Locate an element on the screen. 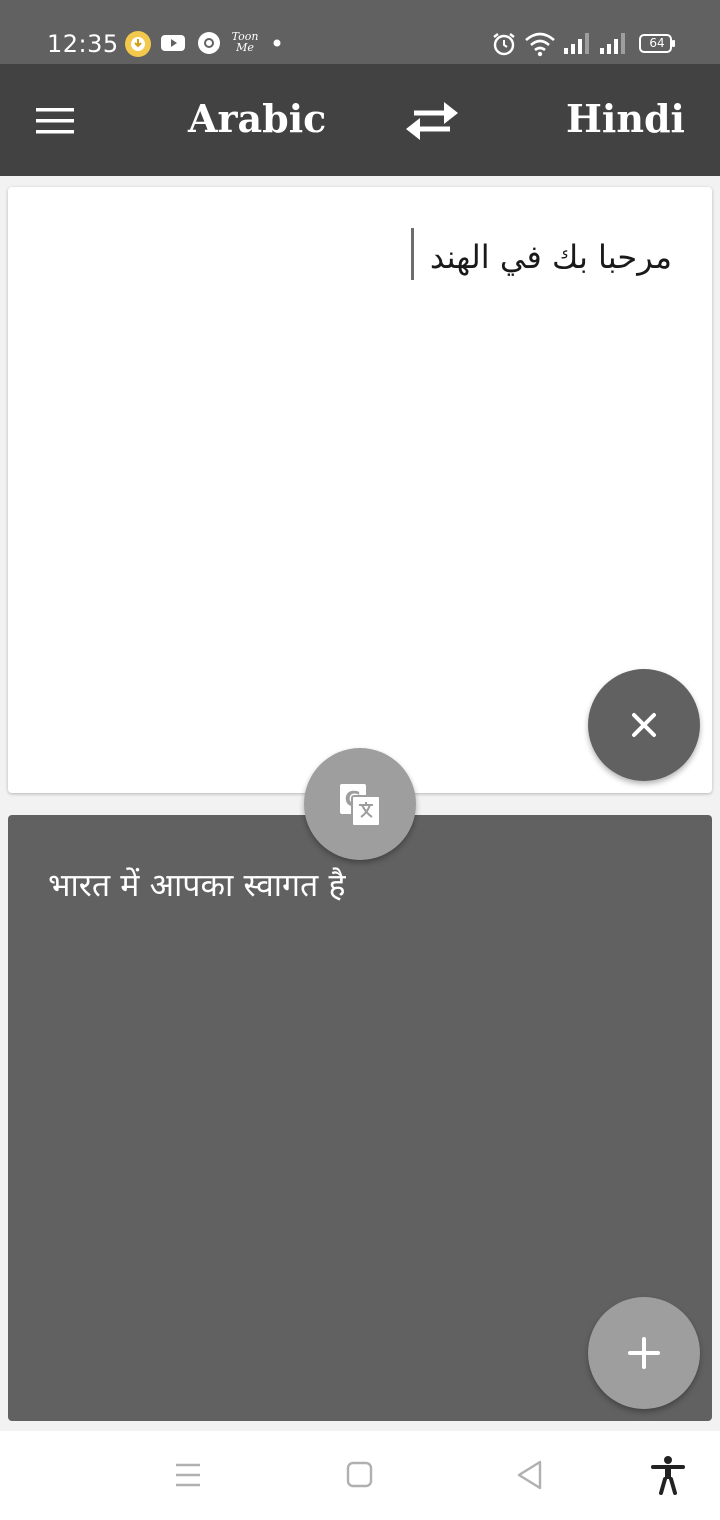 The height and width of the screenshot is (1520, 720). app-bar: Arabic Hindi is located at coordinates (360, 120).